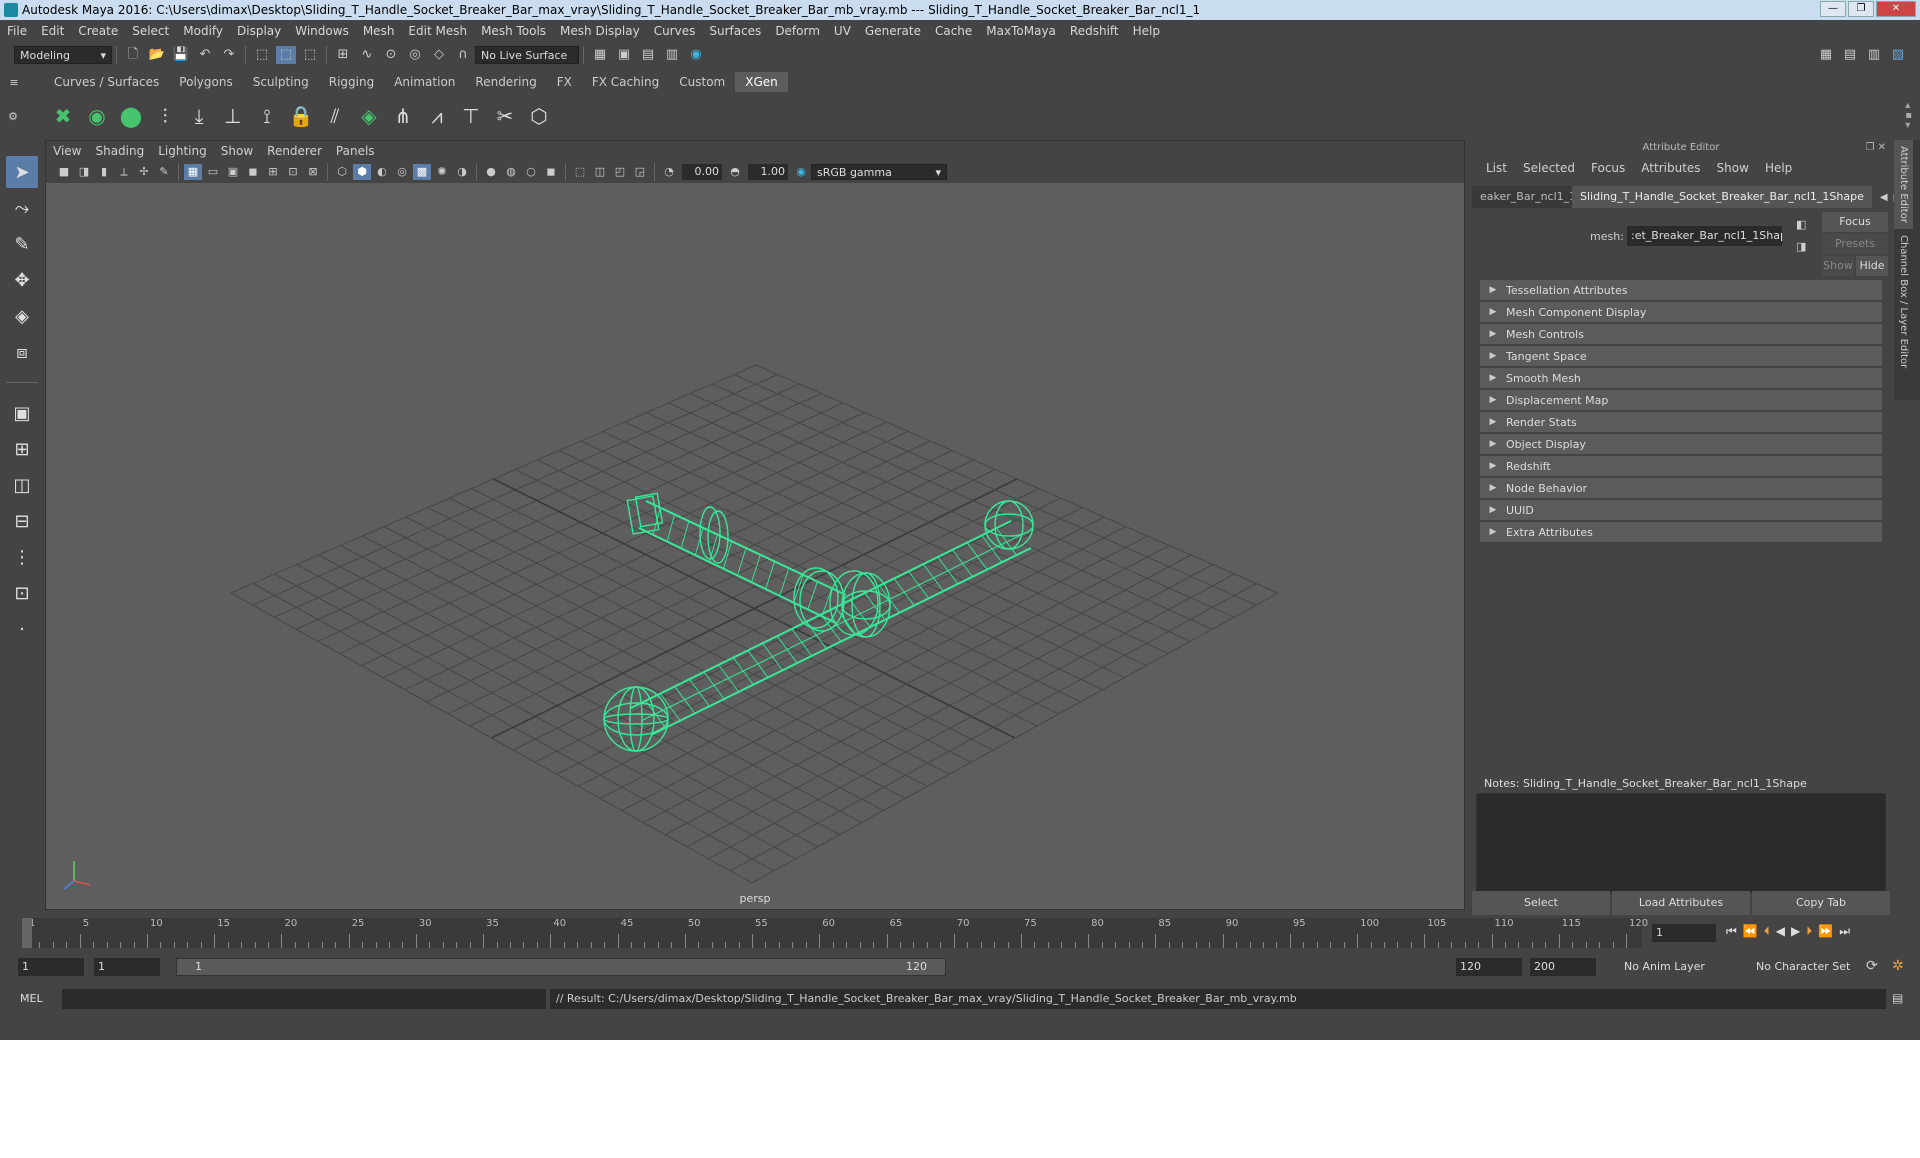 This screenshot has height=1158, width=1920. Describe the element at coordinates (403, 116) in the screenshot. I see `rebuild-guides-icon: ⋔` at that location.